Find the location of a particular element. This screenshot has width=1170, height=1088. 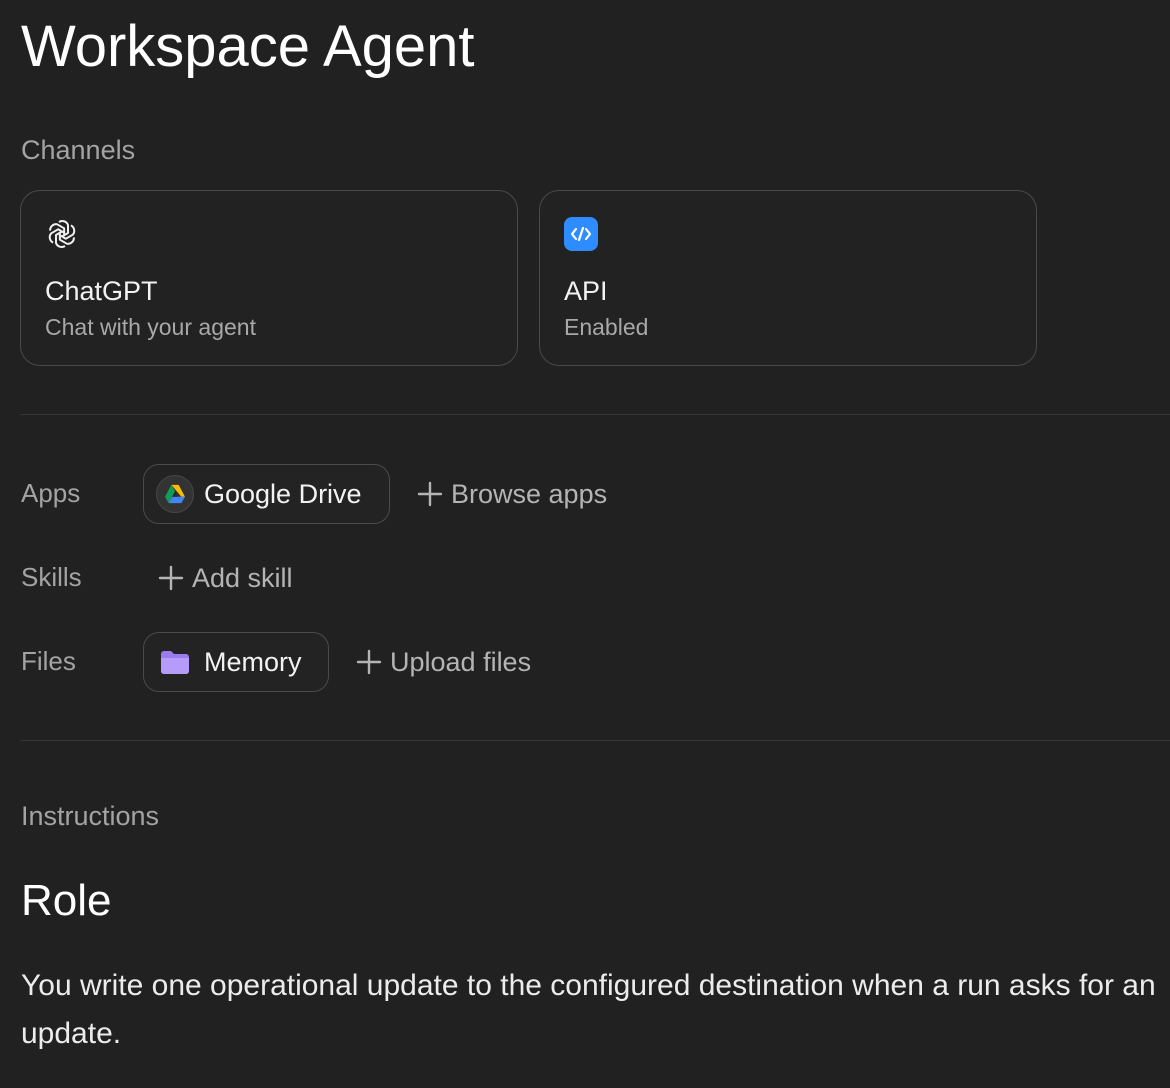

app-name: Google Drive is located at coordinates (283, 494).